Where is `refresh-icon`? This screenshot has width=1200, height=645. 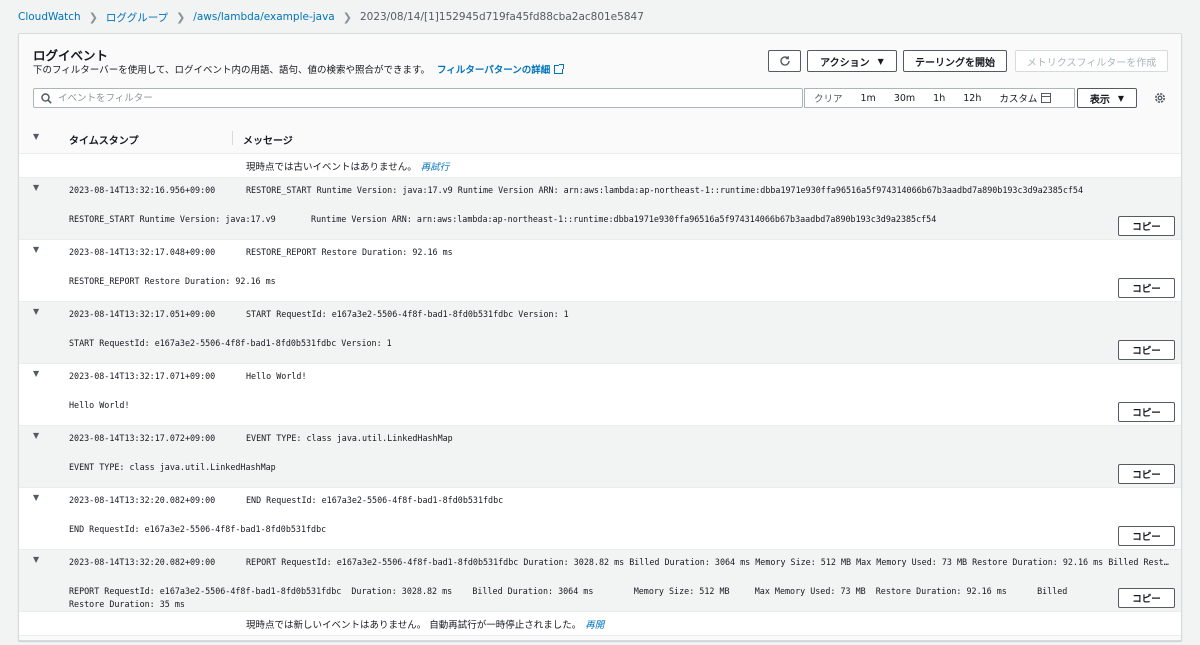
refresh-icon is located at coordinates (784, 61).